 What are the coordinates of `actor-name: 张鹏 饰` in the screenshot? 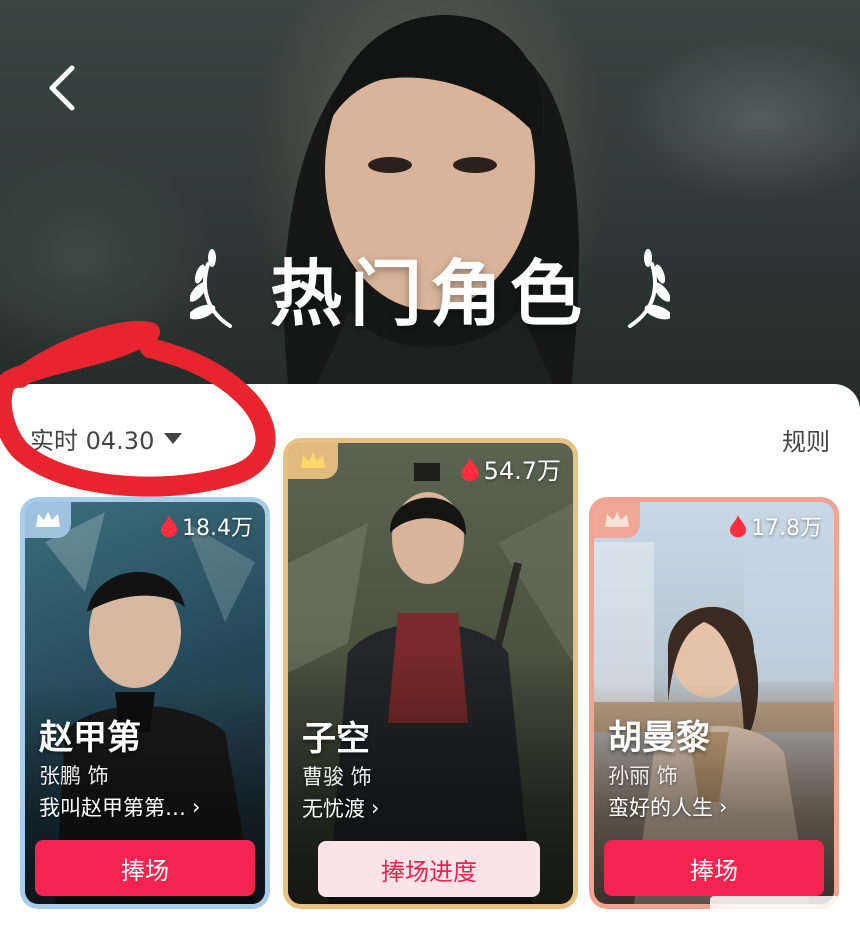 It's located at (74, 776).